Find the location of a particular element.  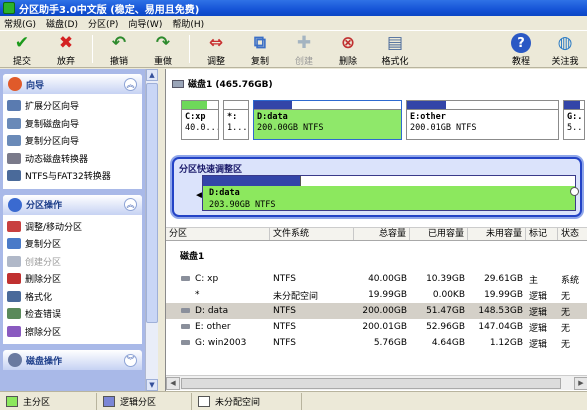

scroll-right-arrow-icon: ▶ is located at coordinates (580, 383).